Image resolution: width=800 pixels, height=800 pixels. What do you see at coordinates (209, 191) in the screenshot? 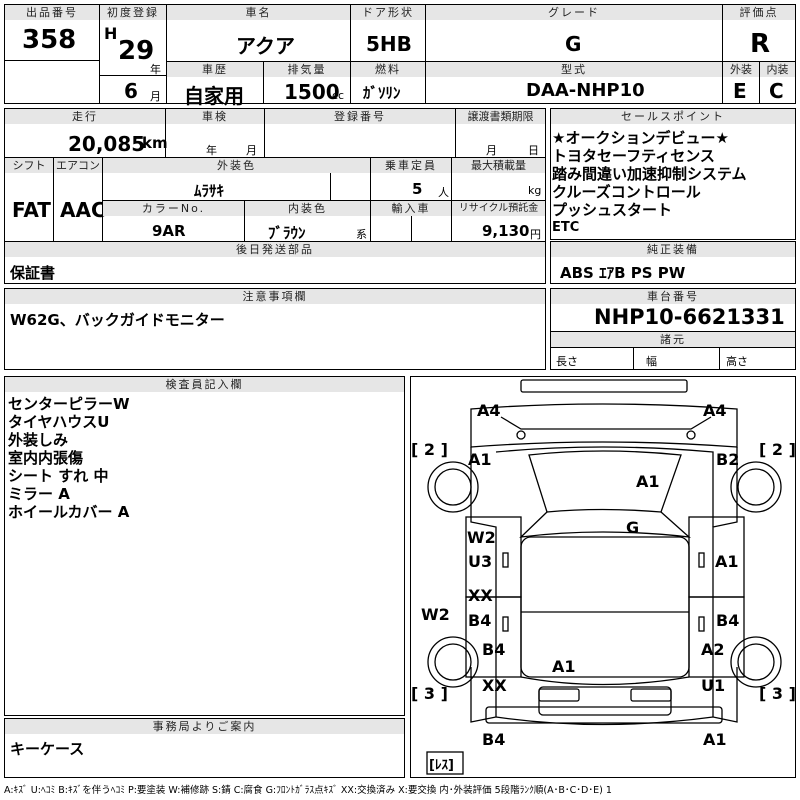
I see `ext-color: ﾑﾗｻｷ` at bounding box center [209, 191].